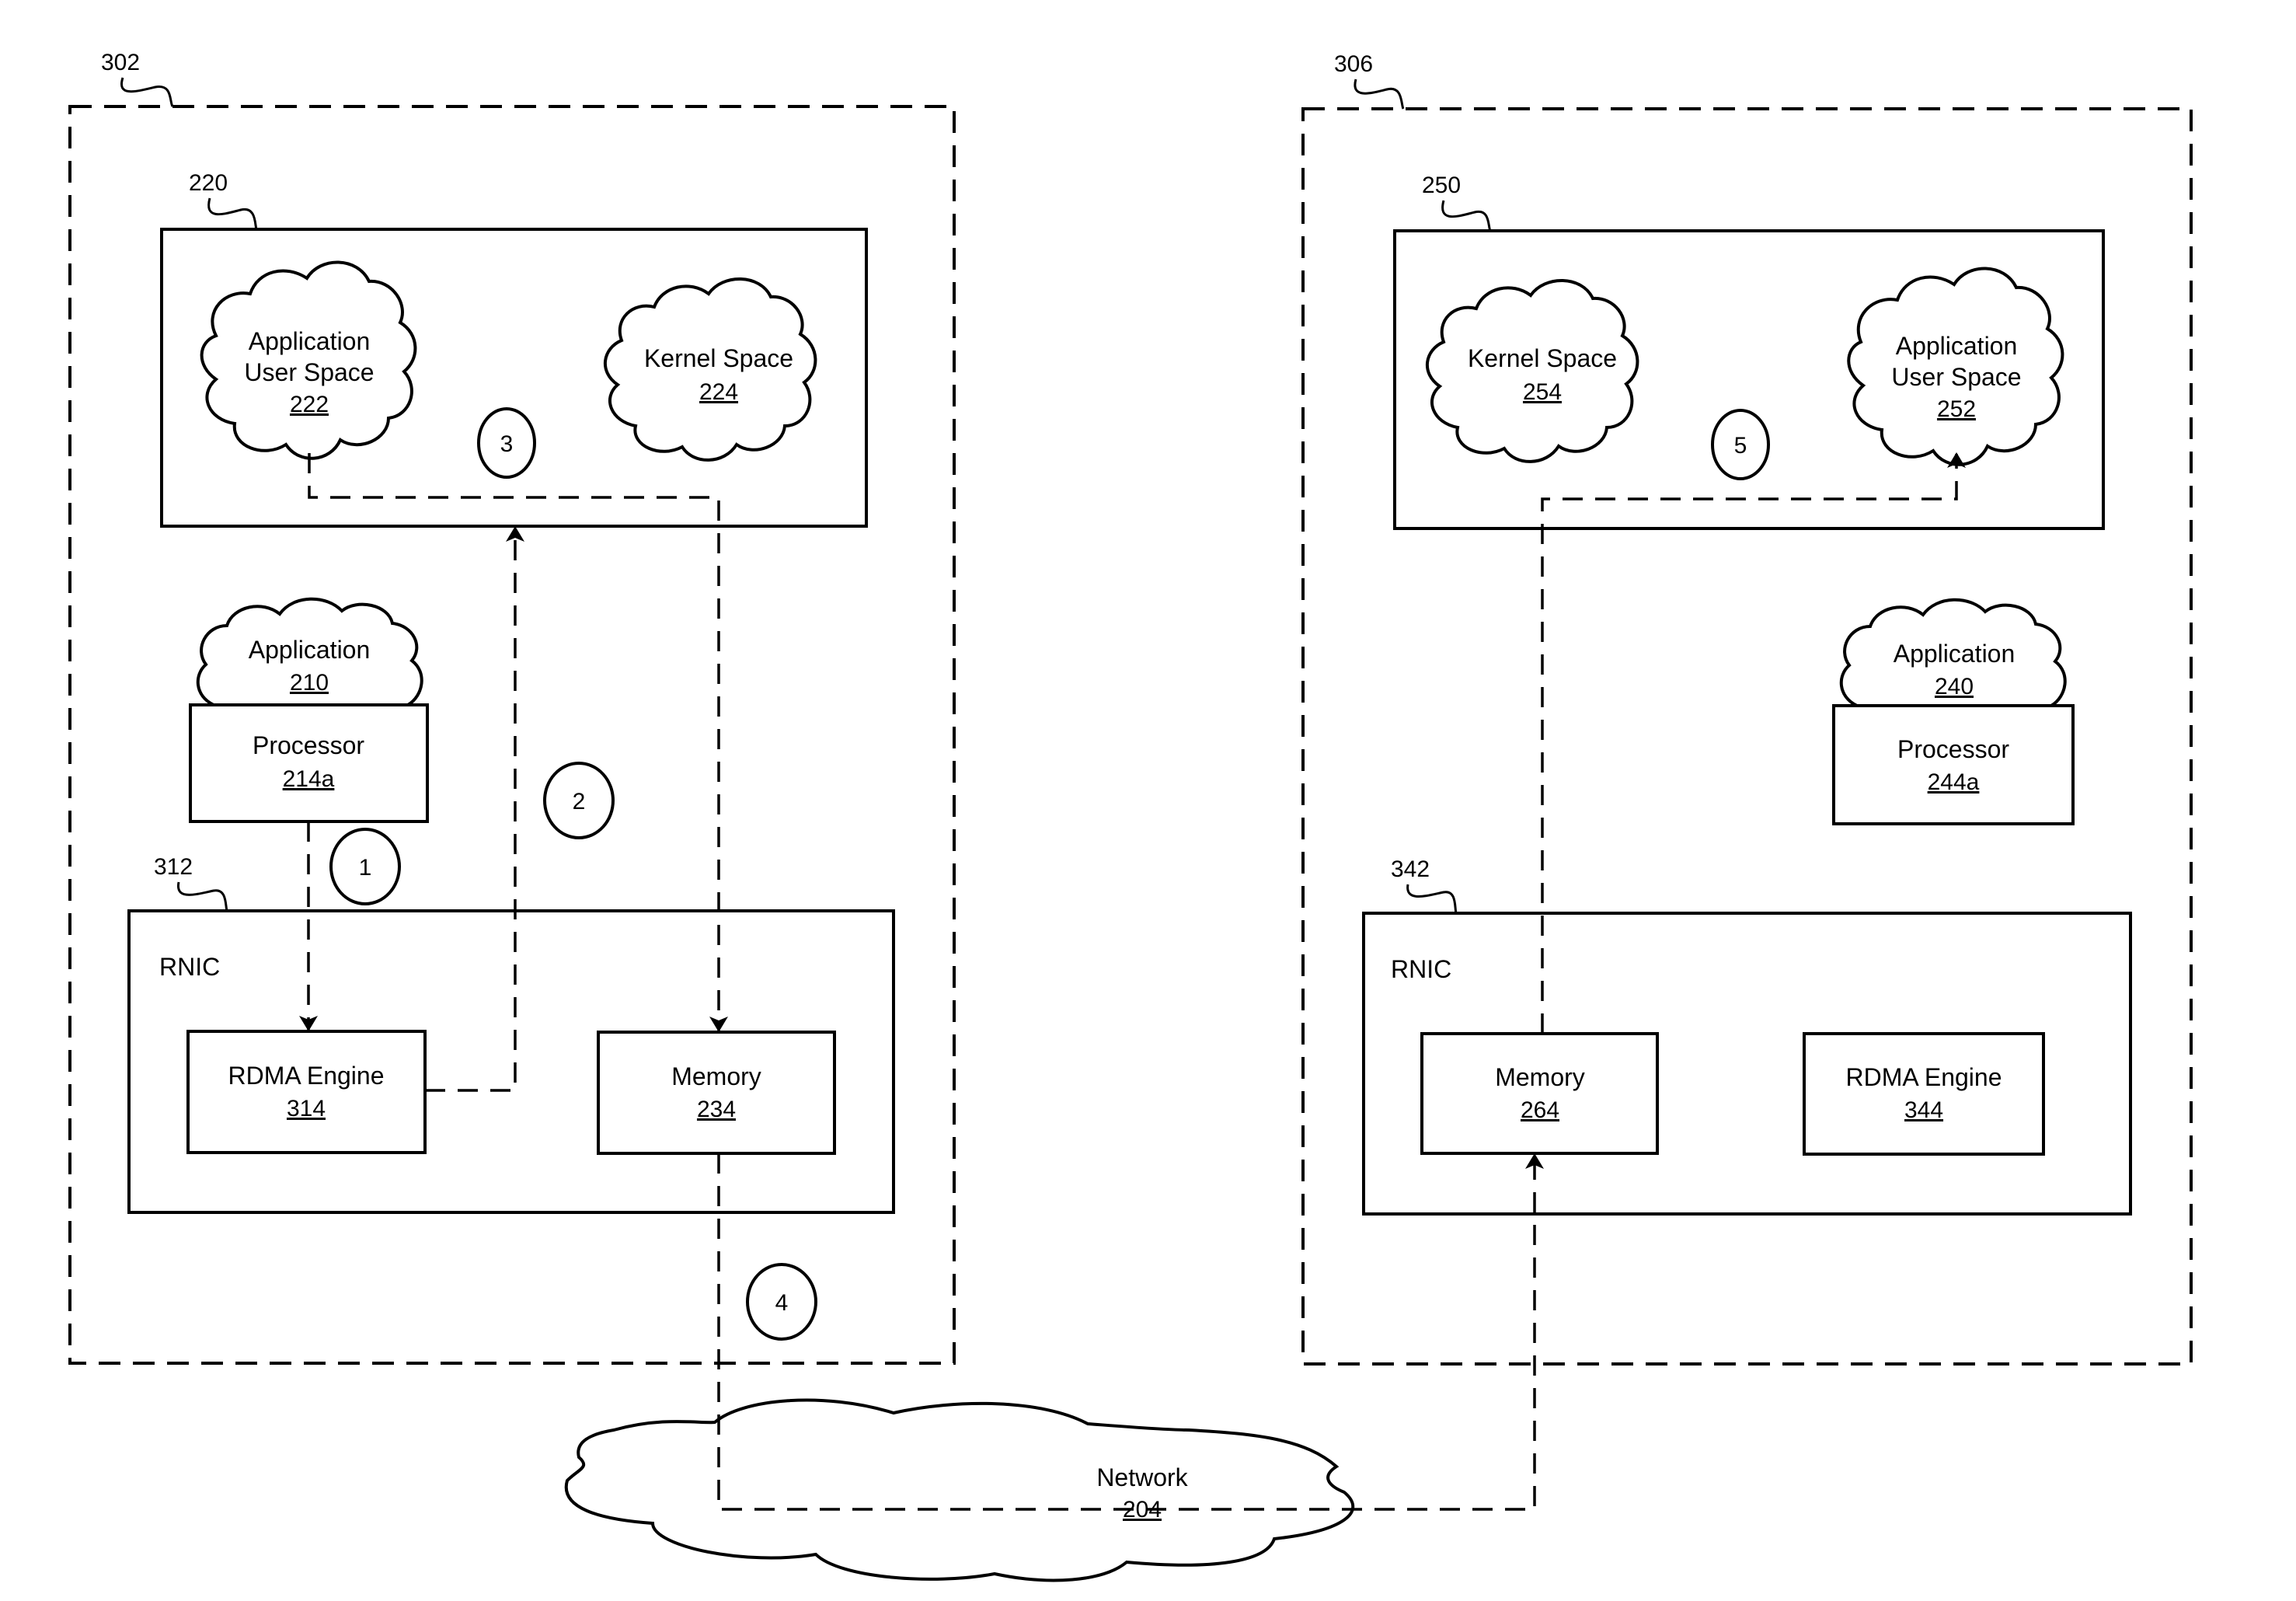 Image resolution: width=2296 pixels, height=1601 pixels. I want to click on network-204: Network 204, so click(959, 1490).